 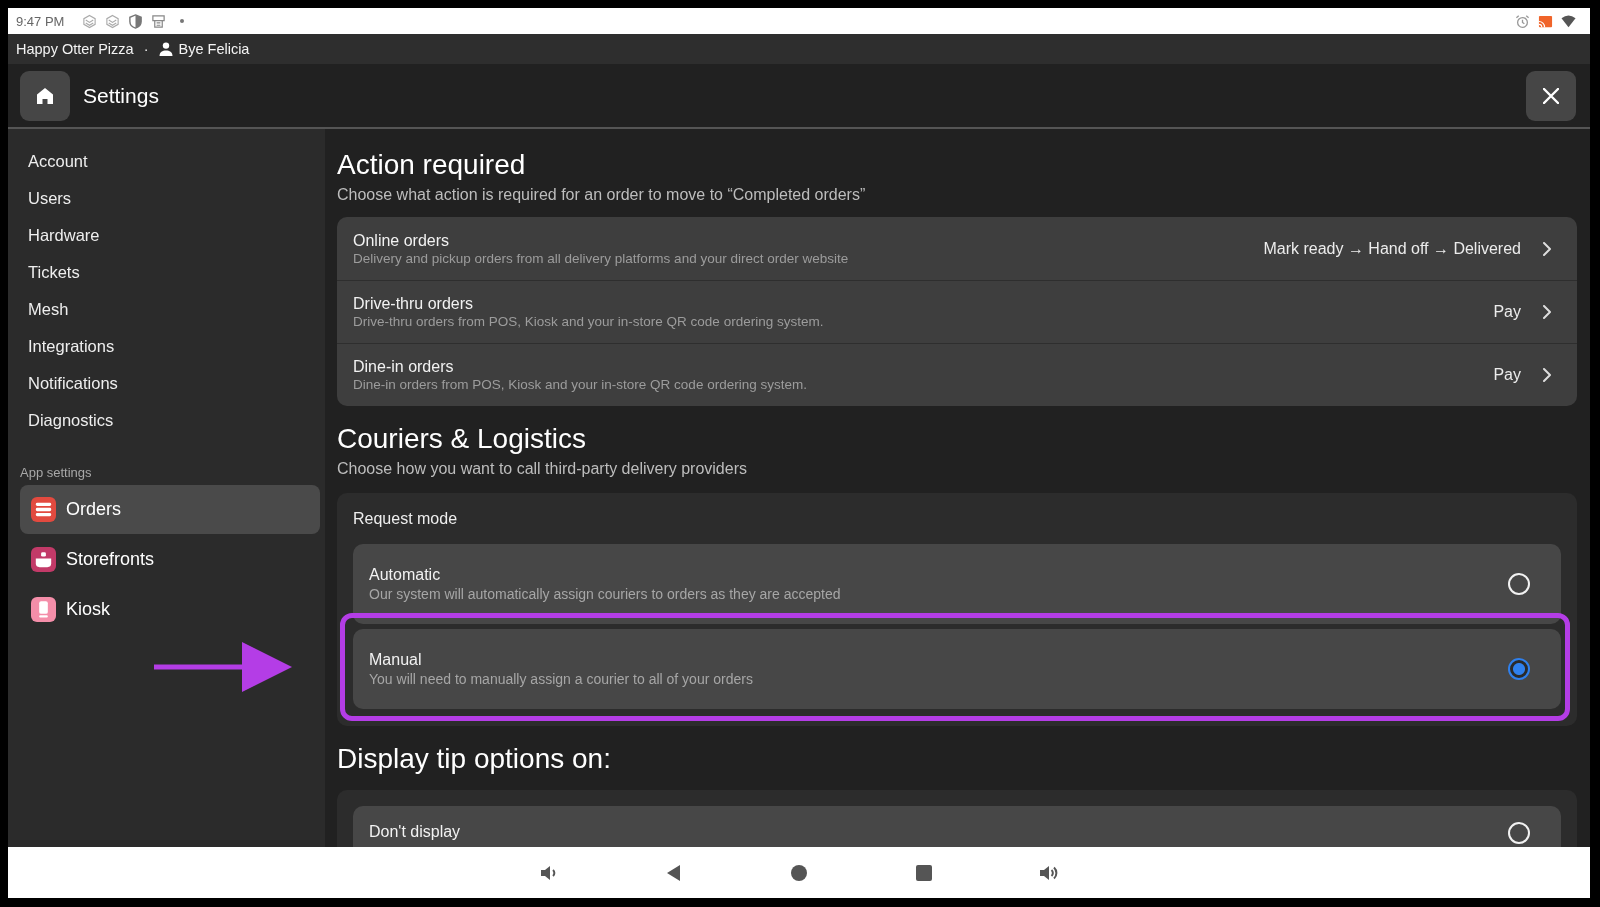 What do you see at coordinates (54, 161) in the screenshot?
I see `sidebar-item: Account` at bounding box center [54, 161].